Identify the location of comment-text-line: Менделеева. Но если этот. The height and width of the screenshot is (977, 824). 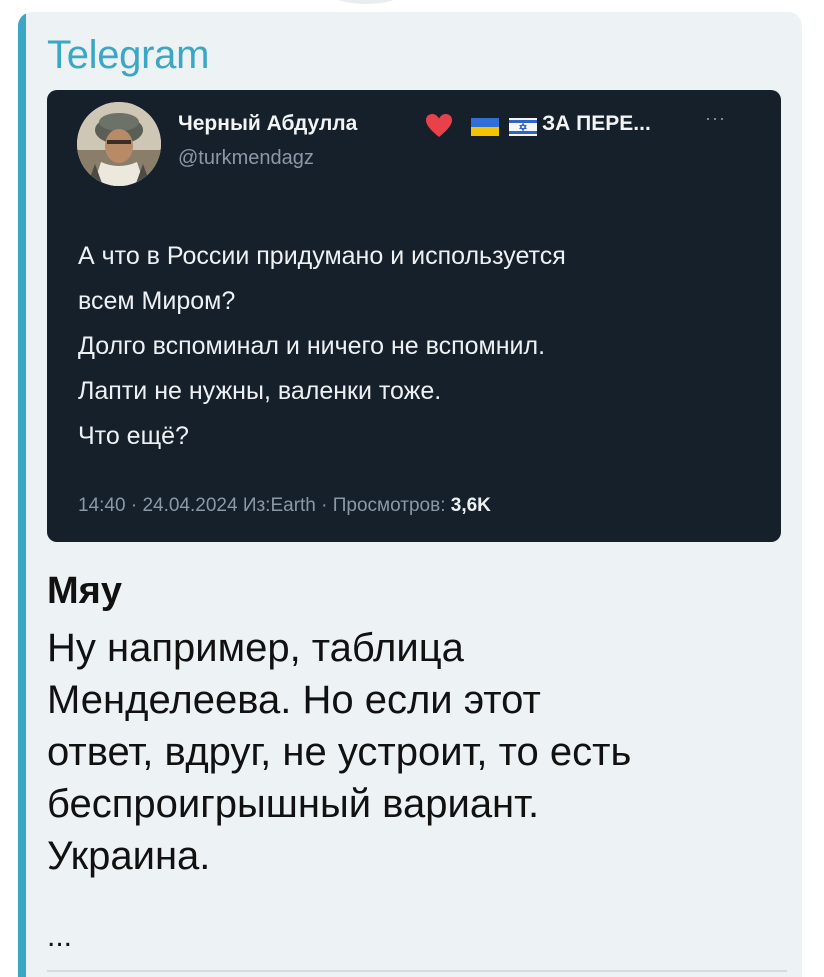
(294, 700).